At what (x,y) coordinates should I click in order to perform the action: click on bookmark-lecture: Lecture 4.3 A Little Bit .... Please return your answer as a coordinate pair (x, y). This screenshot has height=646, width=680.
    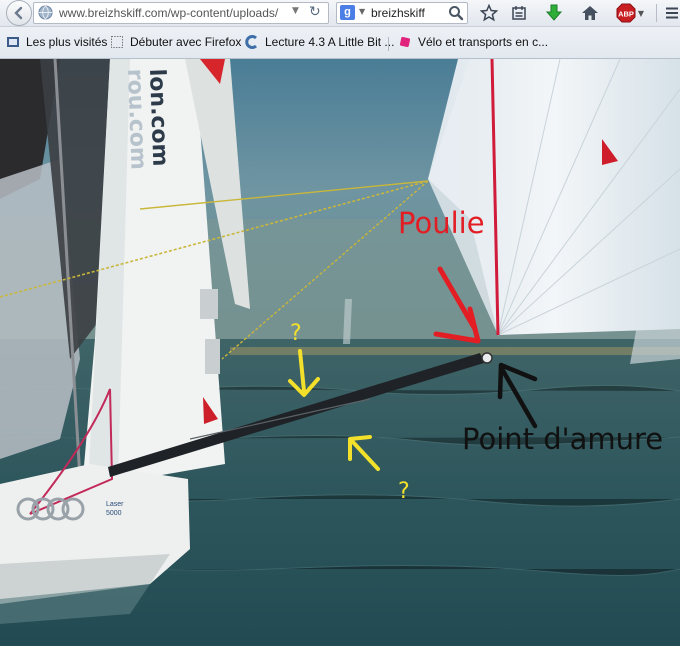
    Looking at the image, I should click on (319, 42).